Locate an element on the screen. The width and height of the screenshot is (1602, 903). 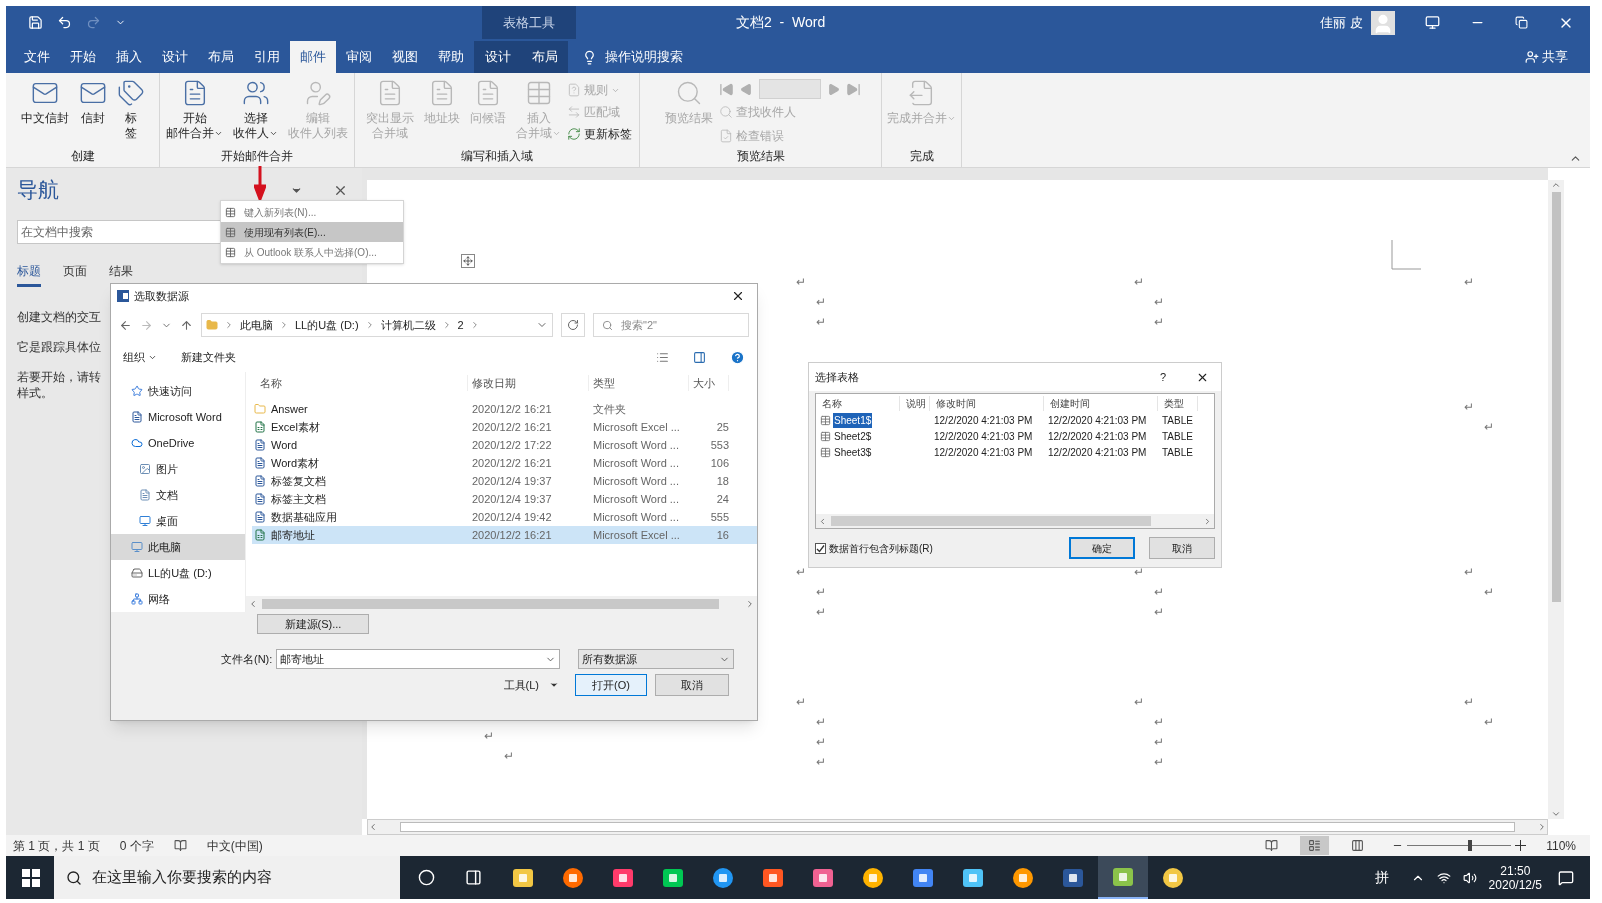
breadcrumb: 计算机二级 is located at coordinates (408, 325).